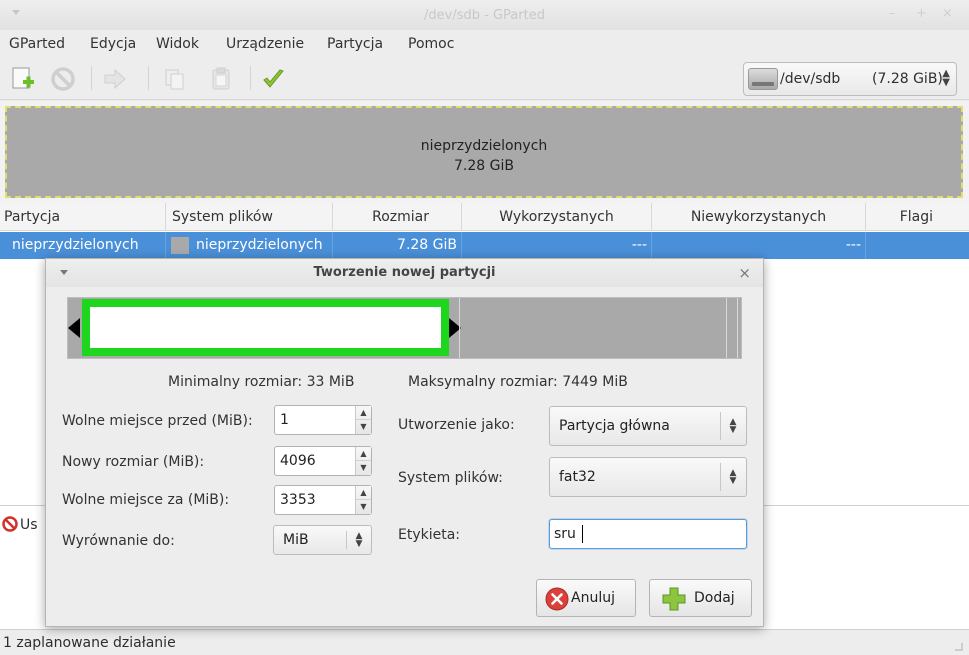 The image size is (969, 655). I want to click on free-before-value: 1, so click(284, 420).